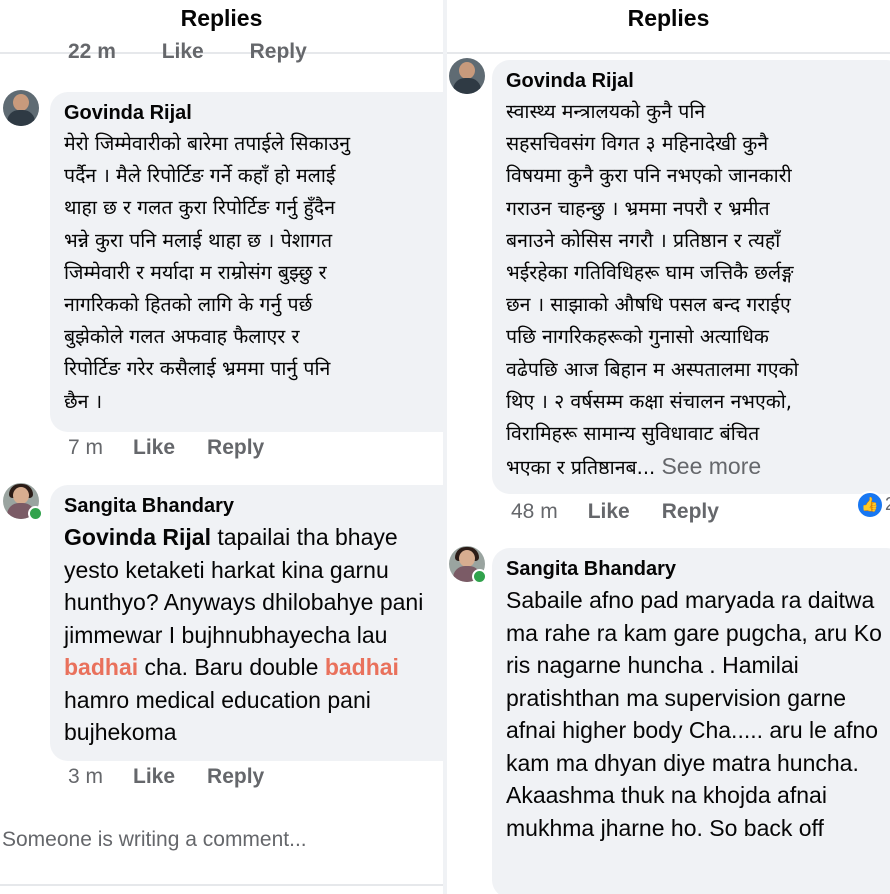  I want to click on comment-time: 3 m, so click(86, 776).